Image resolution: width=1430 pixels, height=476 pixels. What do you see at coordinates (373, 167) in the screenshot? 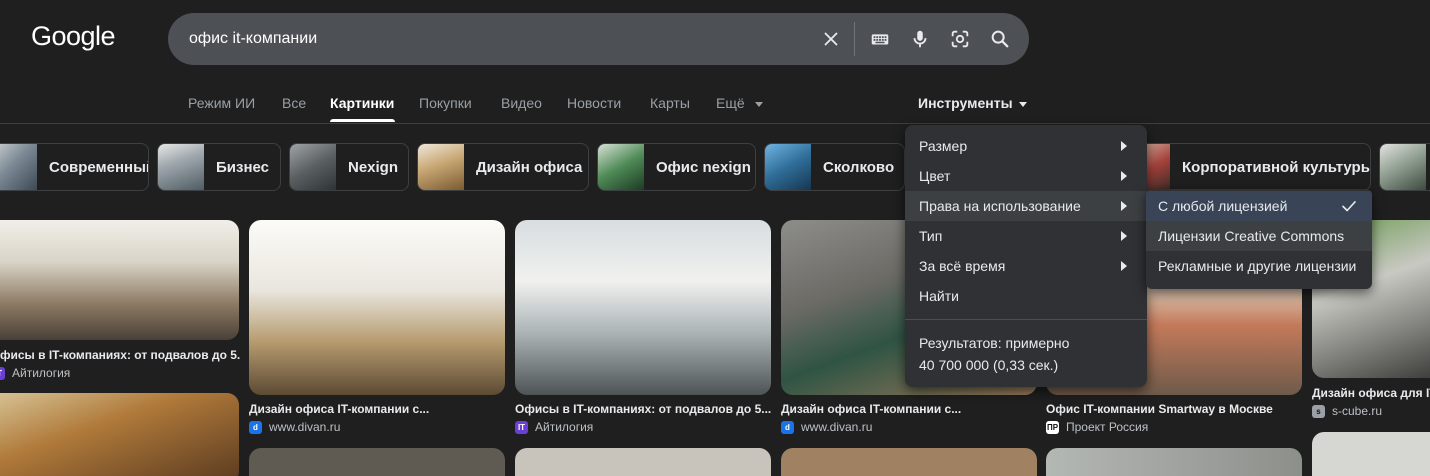
I see `chip-label: Nexign` at bounding box center [373, 167].